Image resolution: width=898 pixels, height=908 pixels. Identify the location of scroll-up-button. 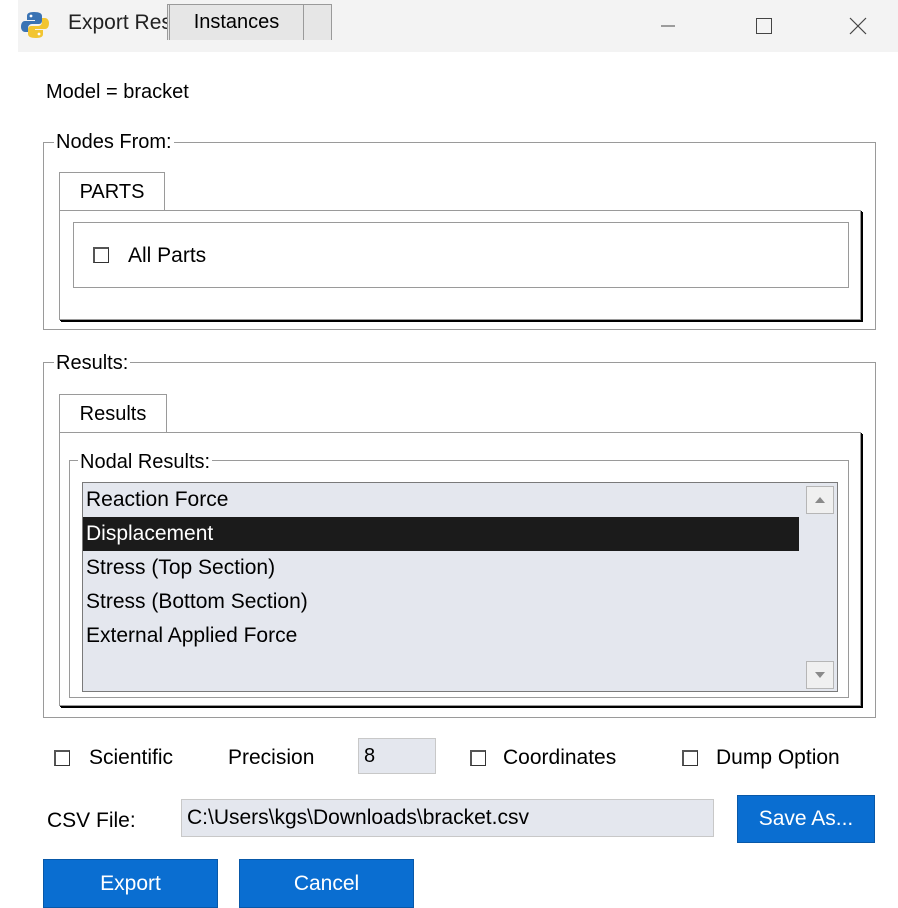
(820, 500).